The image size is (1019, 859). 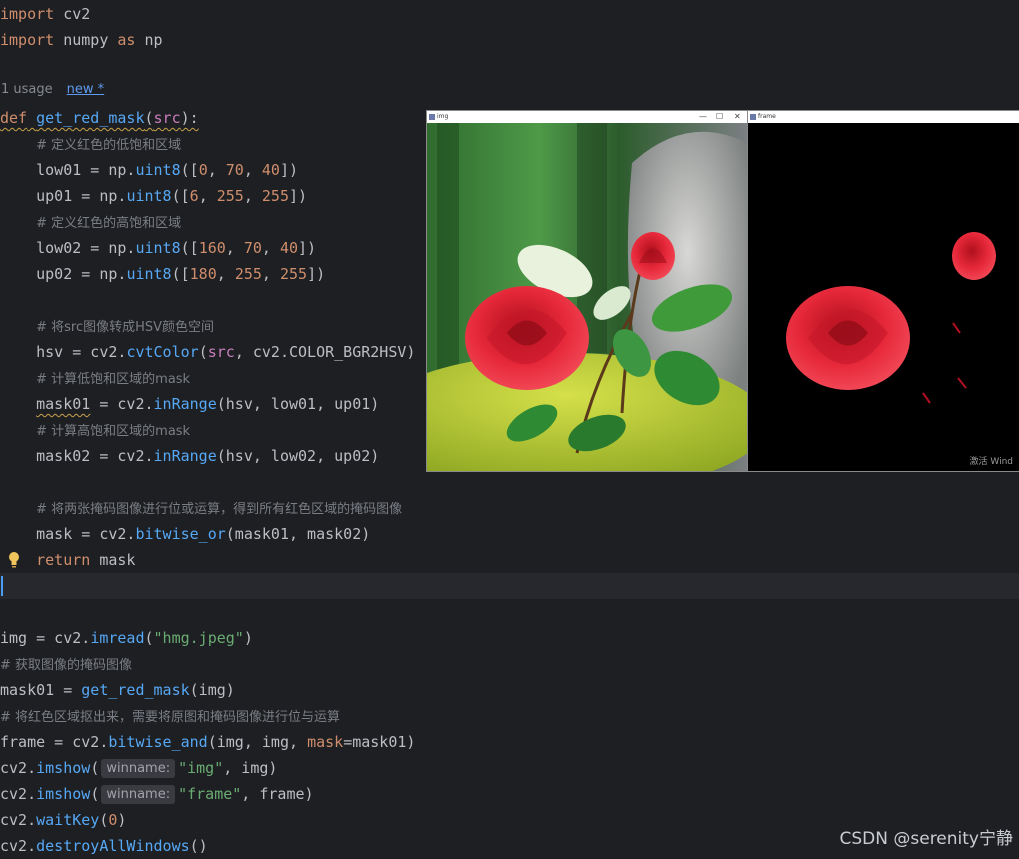 What do you see at coordinates (719, 117) in the screenshot?
I see `maximize-button: ☐` at bounding box center [719, 117].